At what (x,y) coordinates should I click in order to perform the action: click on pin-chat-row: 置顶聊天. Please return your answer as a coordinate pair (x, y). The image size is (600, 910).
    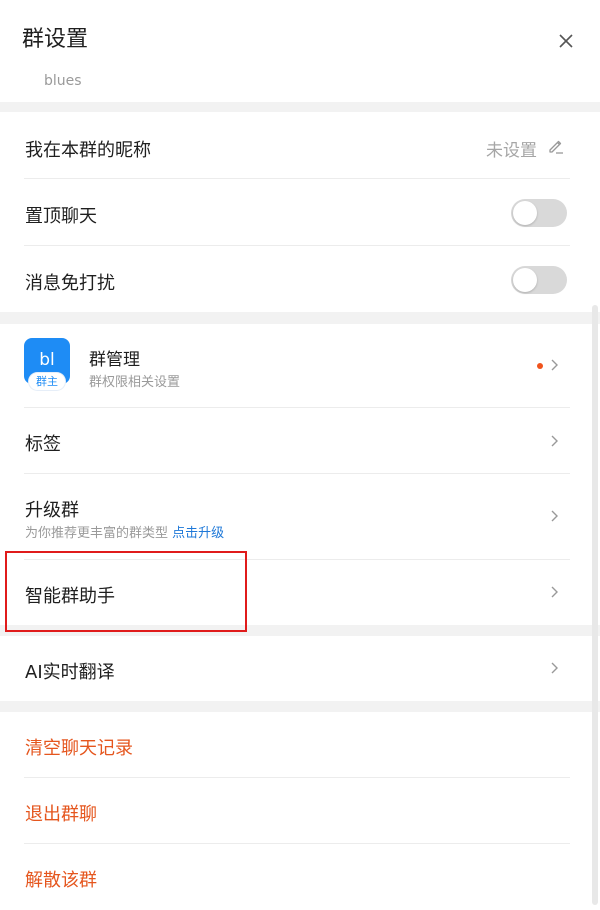
    Looking at the image, I should click on (300, 212).